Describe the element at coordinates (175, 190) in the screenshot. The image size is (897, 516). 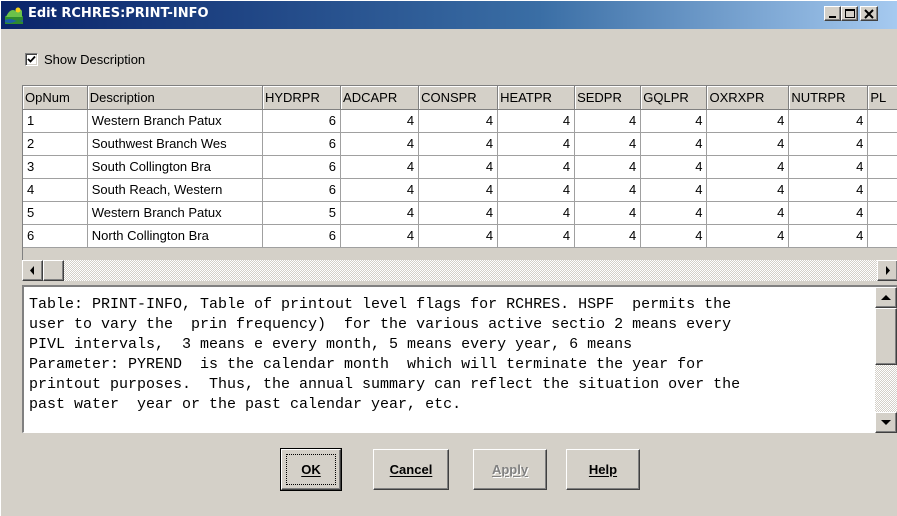
I see `grid-cell-description: South Reach, Western` at that location.